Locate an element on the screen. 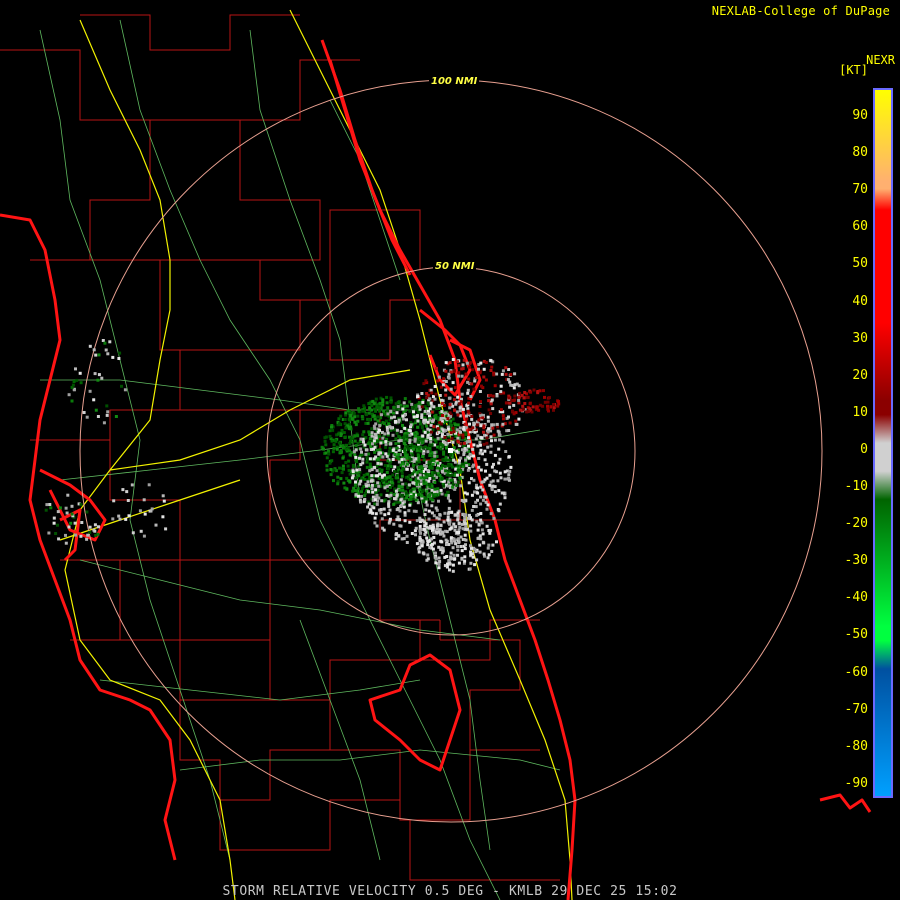 The image size is (900, 900). legend-tick-label: -60 is located at coordinates (856, 672).